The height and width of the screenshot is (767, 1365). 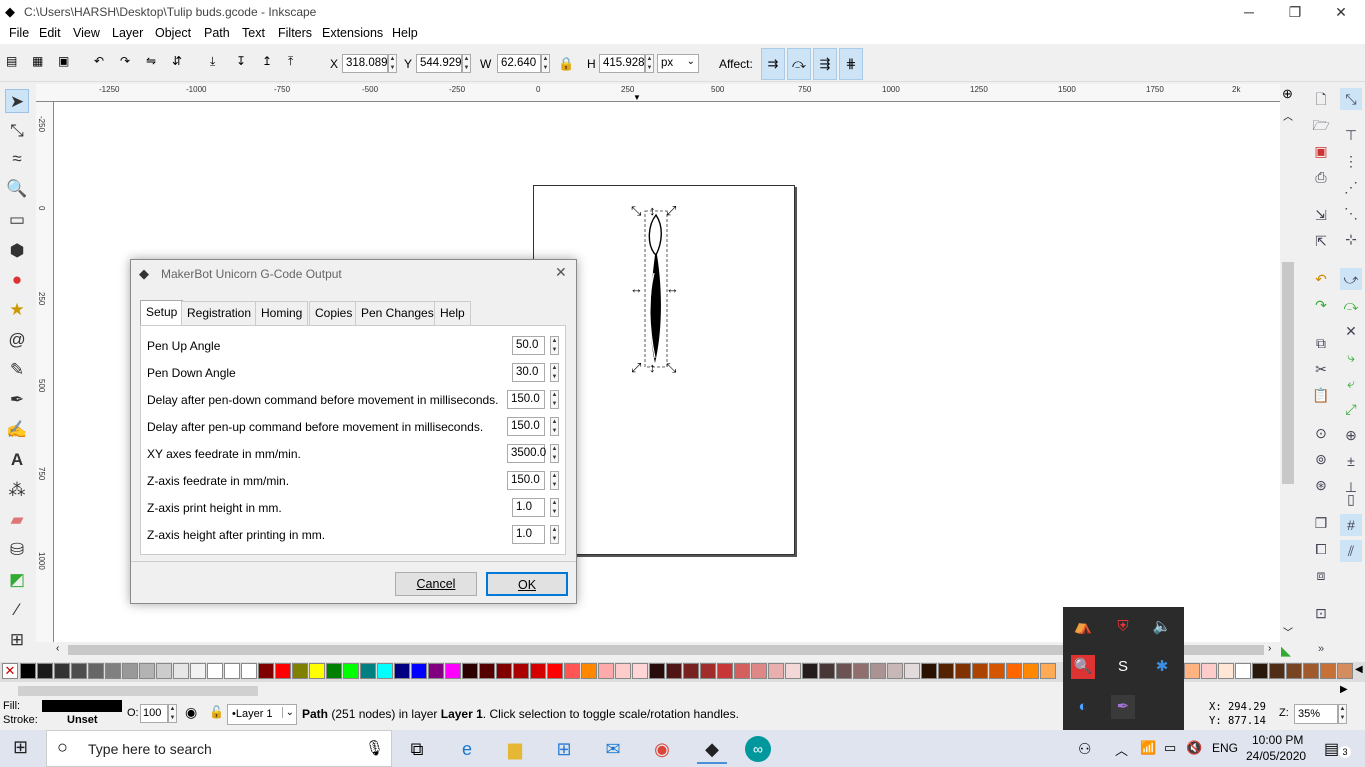 I want to click on select-all-icon: ▤, so click(x=16, y=64).